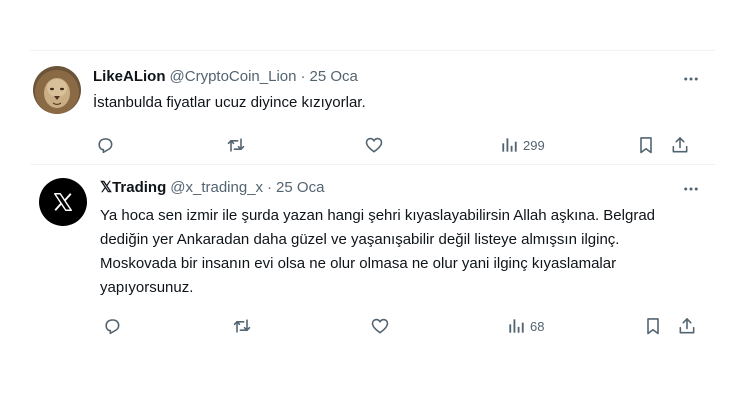 The height and width of the screenshot is (420, 730). I want to click on tweet-header: 𝕏Trading @x_trading_x · 25 Oca, so click(212, 188).